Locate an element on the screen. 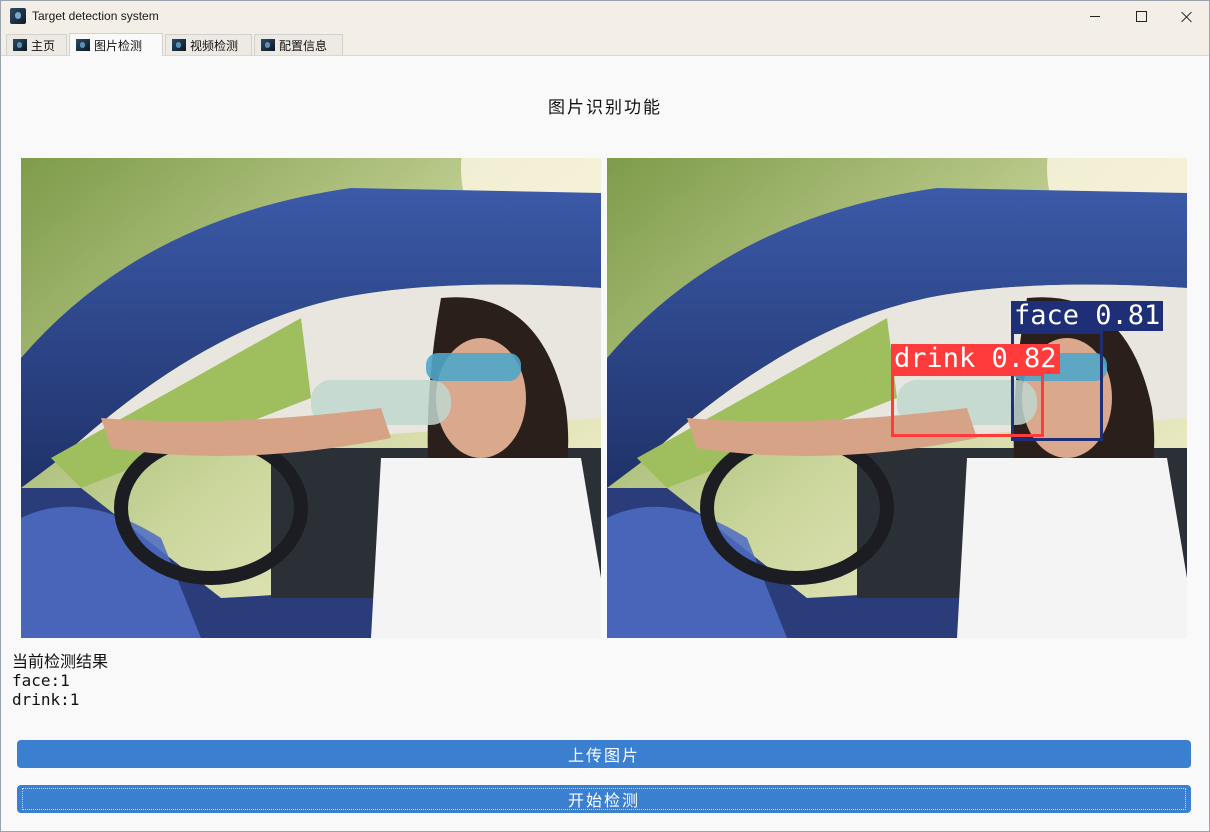 This screenshot has width=1210, height=832. close-icon is located at coordinates (1187, 17).